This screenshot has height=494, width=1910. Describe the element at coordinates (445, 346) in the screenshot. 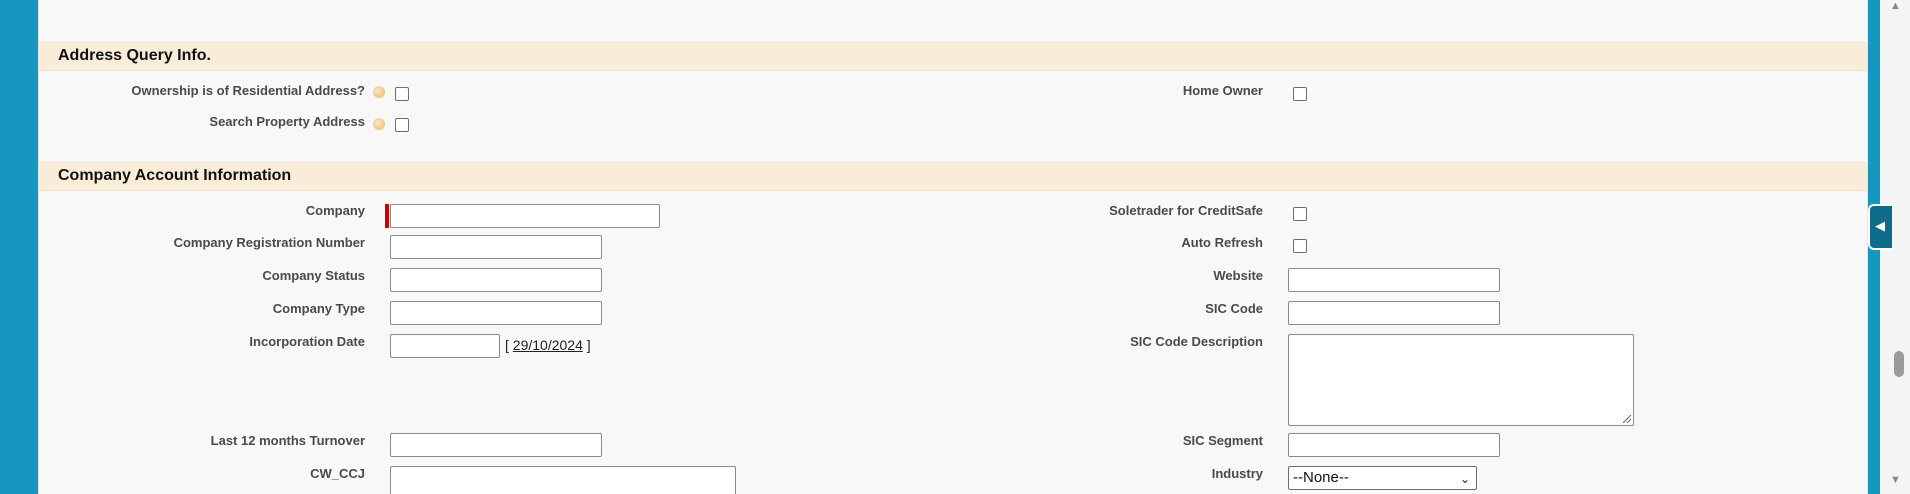

I see `incorporation-date-input` at that location.